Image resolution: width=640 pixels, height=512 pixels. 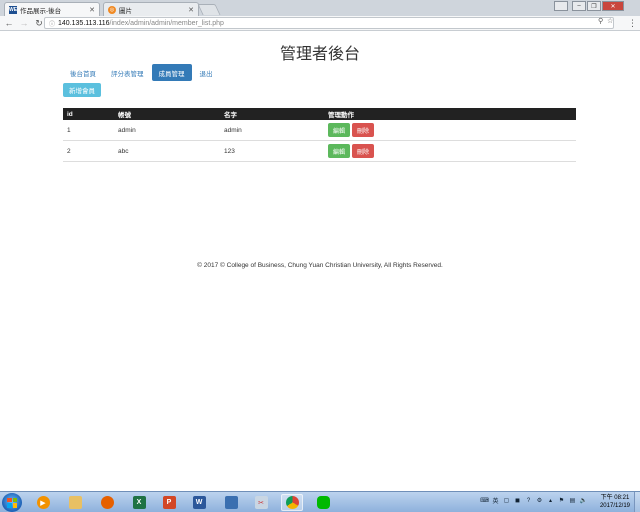 I want to click on firefox-icon, so click(x=107, y=502).